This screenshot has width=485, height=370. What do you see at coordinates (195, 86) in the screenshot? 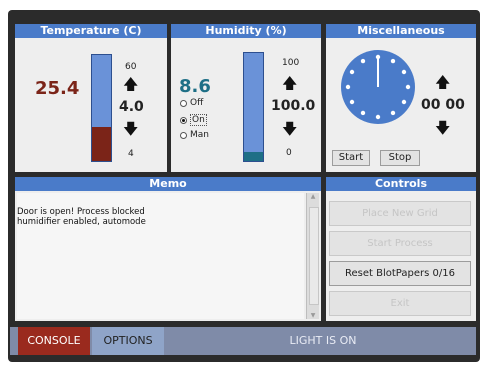
I see `humidity-current: 8.6` at bounding box center [195, 86].